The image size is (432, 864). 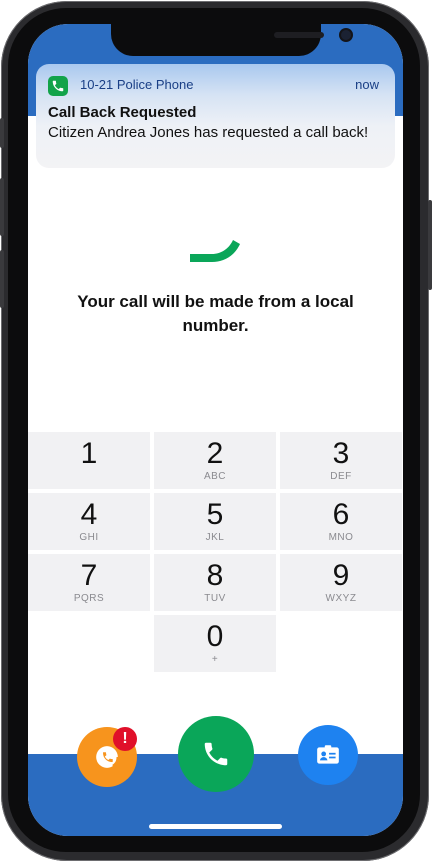 I want to click on key-9: 9 WXYZ, so click(x=341, y=582).